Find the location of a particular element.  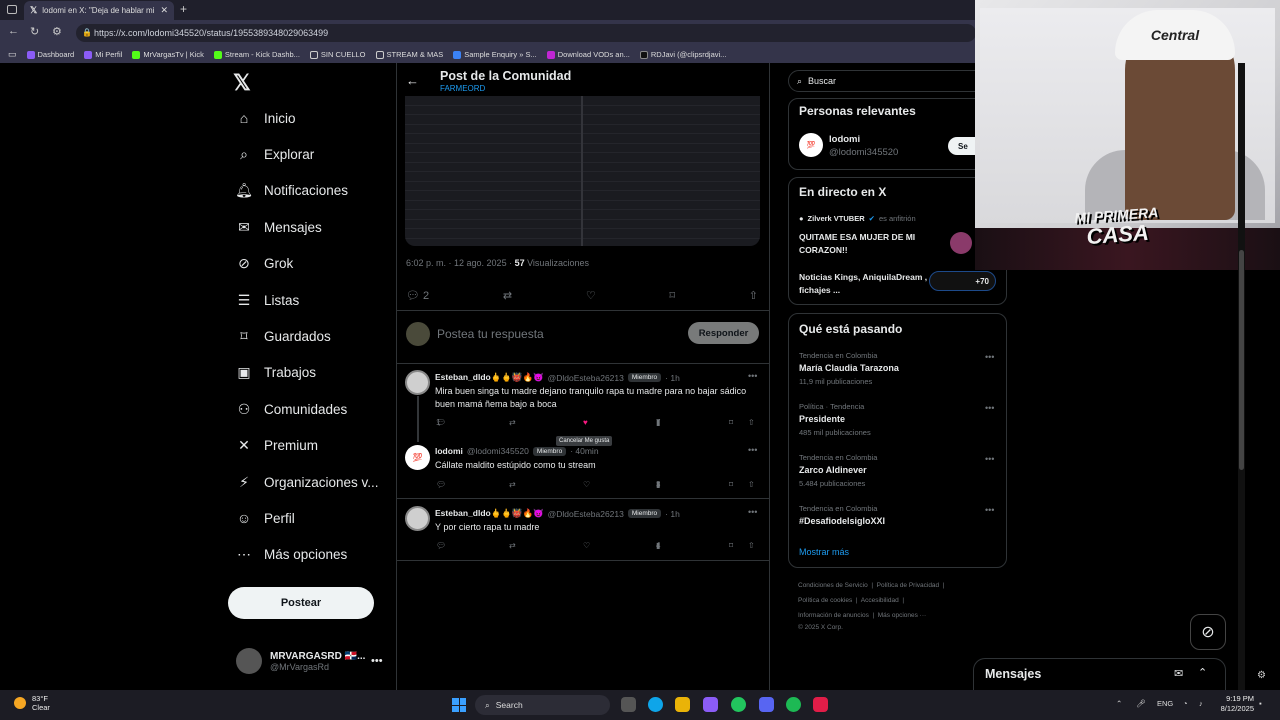

tab-close-icon: ✕ is located at coordinates (164, 10).